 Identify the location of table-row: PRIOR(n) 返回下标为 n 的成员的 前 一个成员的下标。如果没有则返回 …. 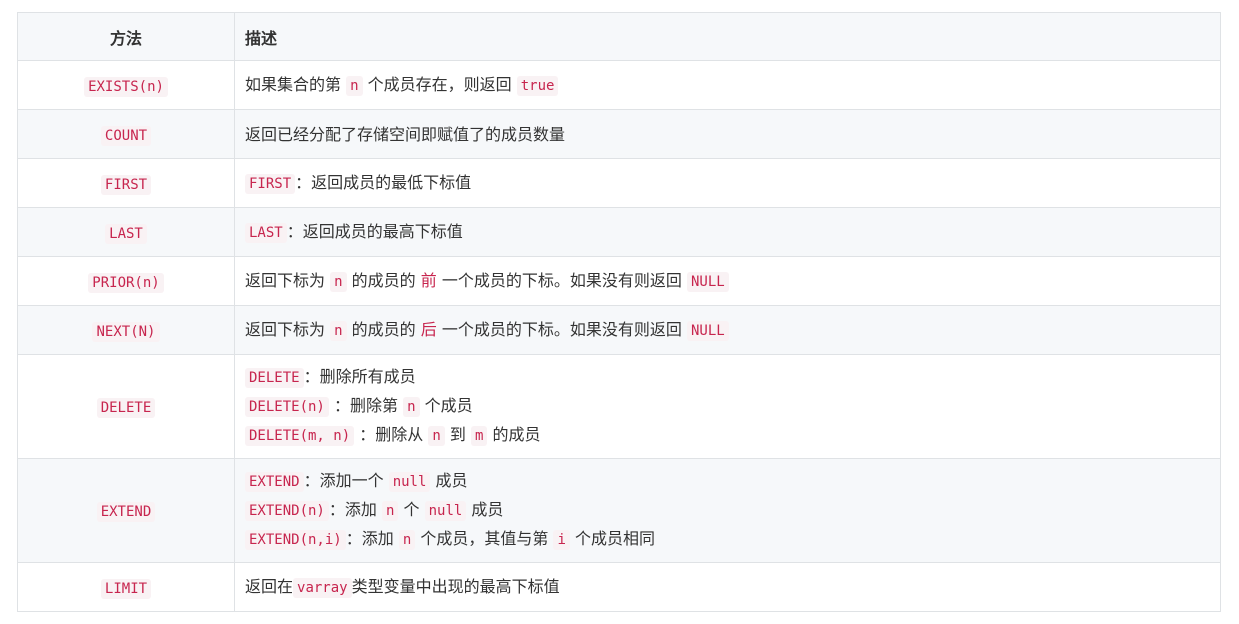
(619, 281).